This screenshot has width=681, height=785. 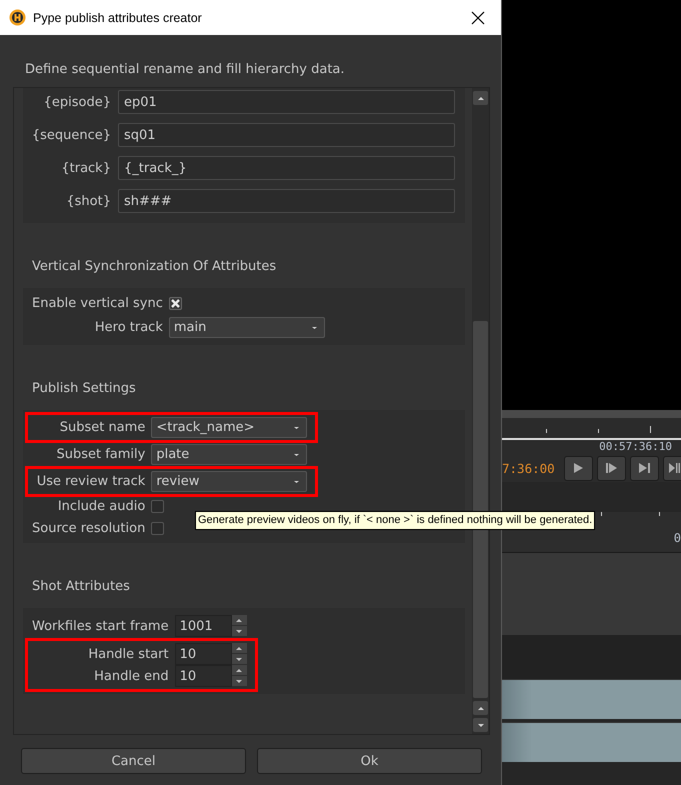 I want to click on field-label: {track}, so click(x=85, y=168).